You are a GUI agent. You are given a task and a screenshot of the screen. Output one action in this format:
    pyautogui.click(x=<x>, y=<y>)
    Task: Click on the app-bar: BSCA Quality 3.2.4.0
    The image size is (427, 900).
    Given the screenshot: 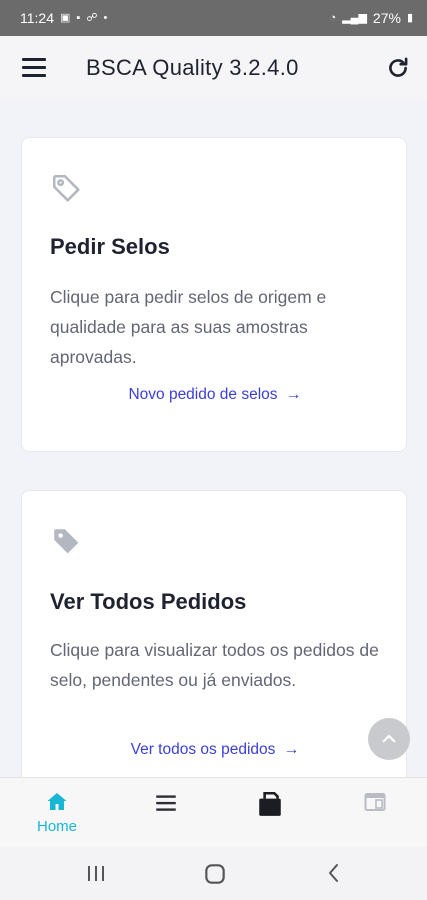 What is the action you would take?
    pyautogui.click(x=213, y=68)
    